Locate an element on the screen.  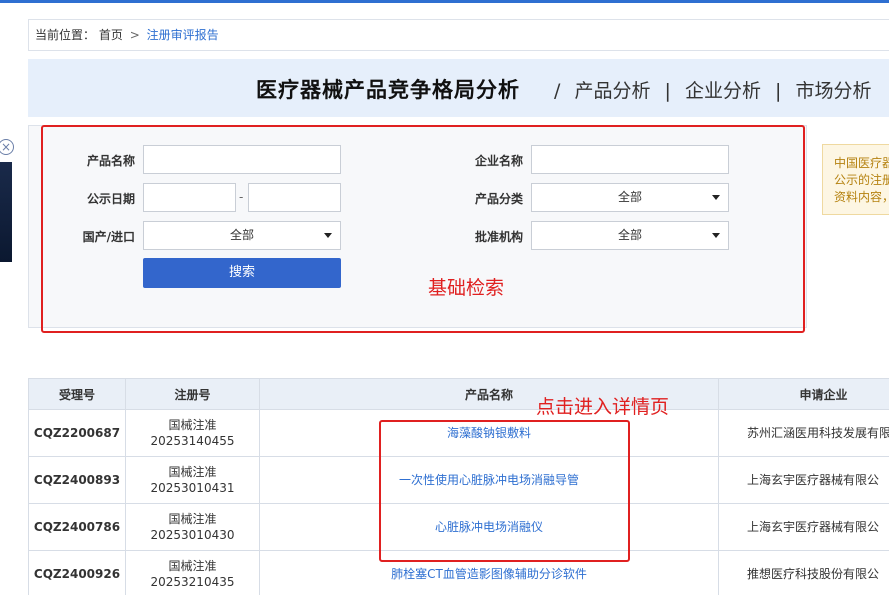
header-accept-no: 受理号 is located at coordinates (77, 394).